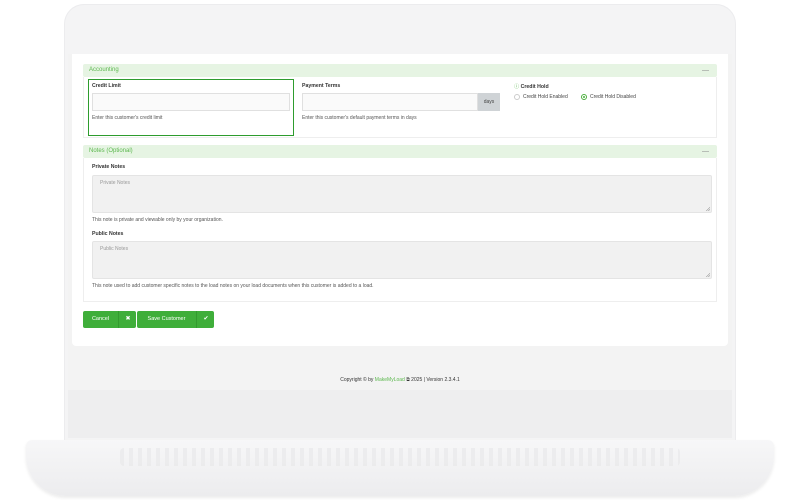  What do you see at coordinates (390, 102) in the screenshot?
I see `payment-terms-input` at bounding box center [390, 102].